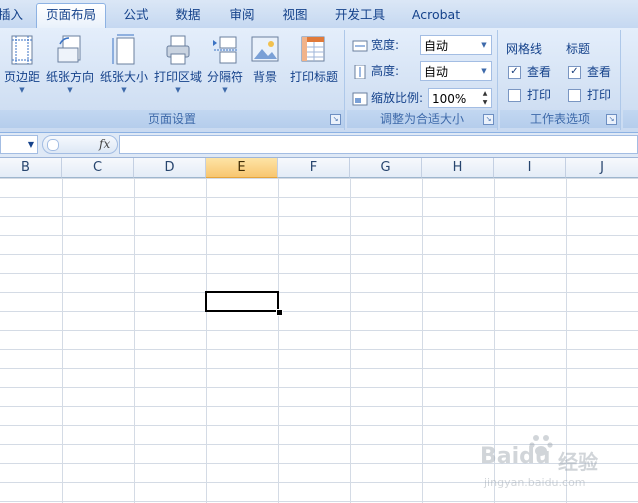 This screenshot has height=503, width=638. I want to click on name-box: ▼, so click(19, 144).